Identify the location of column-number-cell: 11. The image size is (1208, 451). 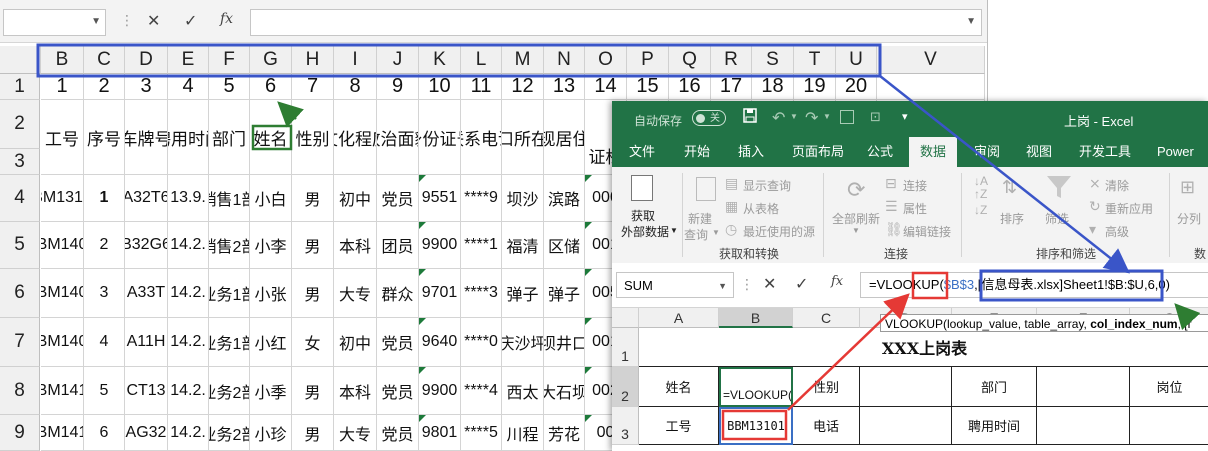
(481, 87).